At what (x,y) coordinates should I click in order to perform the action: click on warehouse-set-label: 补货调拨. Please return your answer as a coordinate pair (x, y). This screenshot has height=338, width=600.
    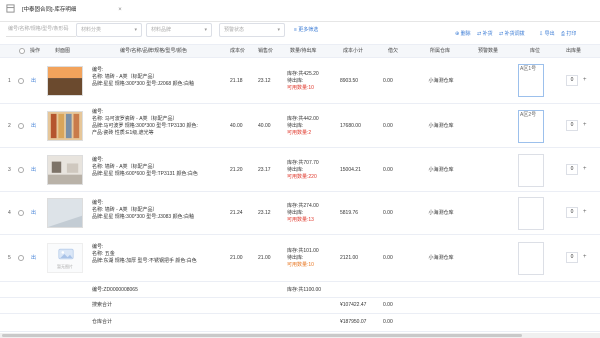
    Looking at the image, I should click on (514, 34).